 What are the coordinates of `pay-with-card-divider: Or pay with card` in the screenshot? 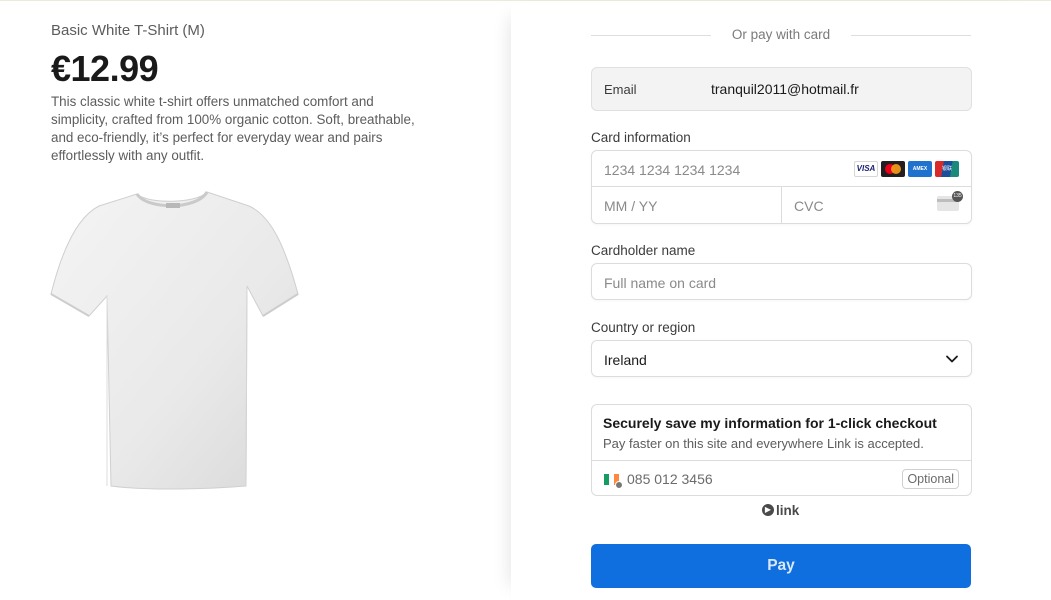 It's located at (781, 35).